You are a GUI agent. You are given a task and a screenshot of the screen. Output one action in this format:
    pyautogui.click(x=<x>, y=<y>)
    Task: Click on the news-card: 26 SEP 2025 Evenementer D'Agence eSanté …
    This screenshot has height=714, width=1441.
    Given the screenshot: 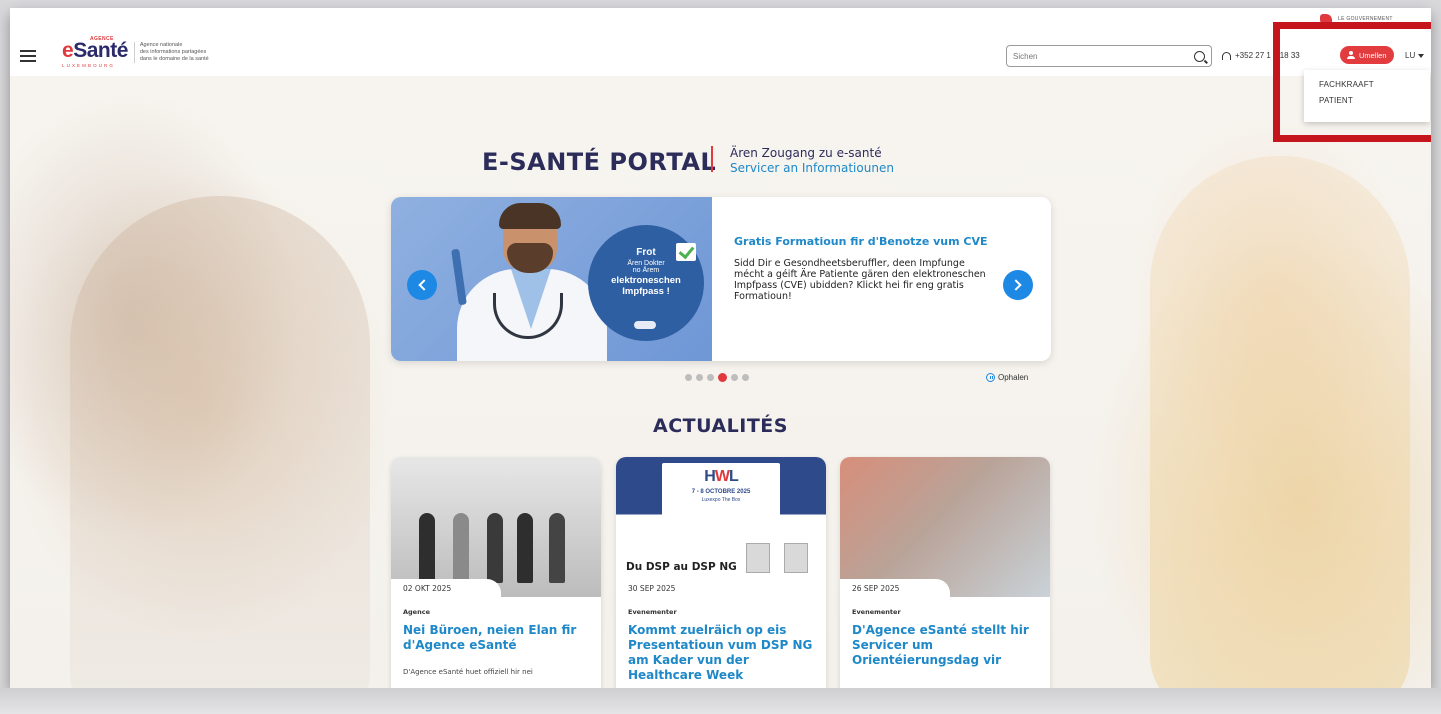 What is the action you would take?
    pyautogui.click(x=945, y=572)
    